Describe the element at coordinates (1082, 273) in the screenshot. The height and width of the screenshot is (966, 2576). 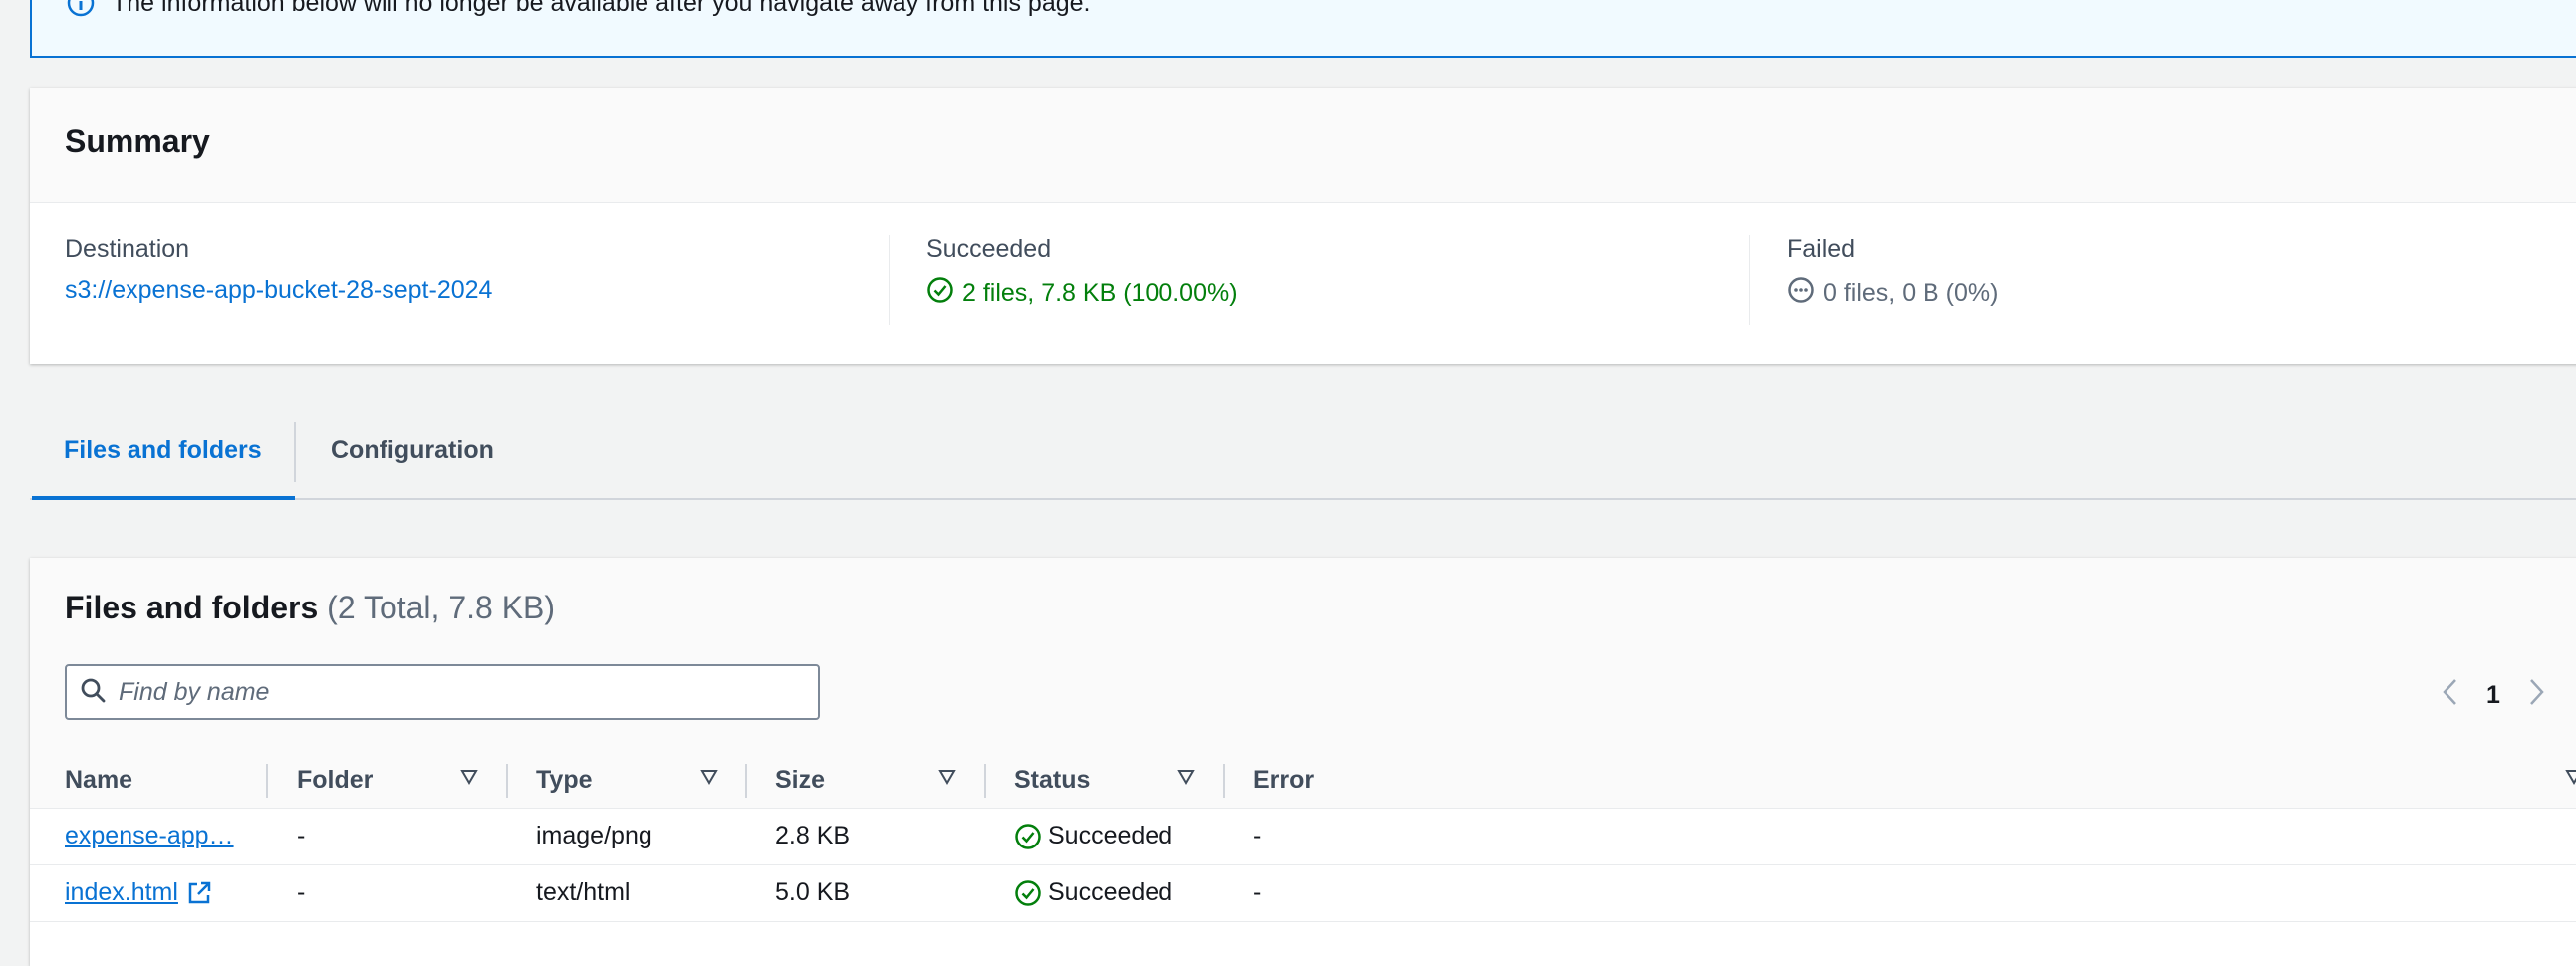
I see `succeeded-column: Succeeded 2 files, 7.8 KB (100.00%)` at that location.